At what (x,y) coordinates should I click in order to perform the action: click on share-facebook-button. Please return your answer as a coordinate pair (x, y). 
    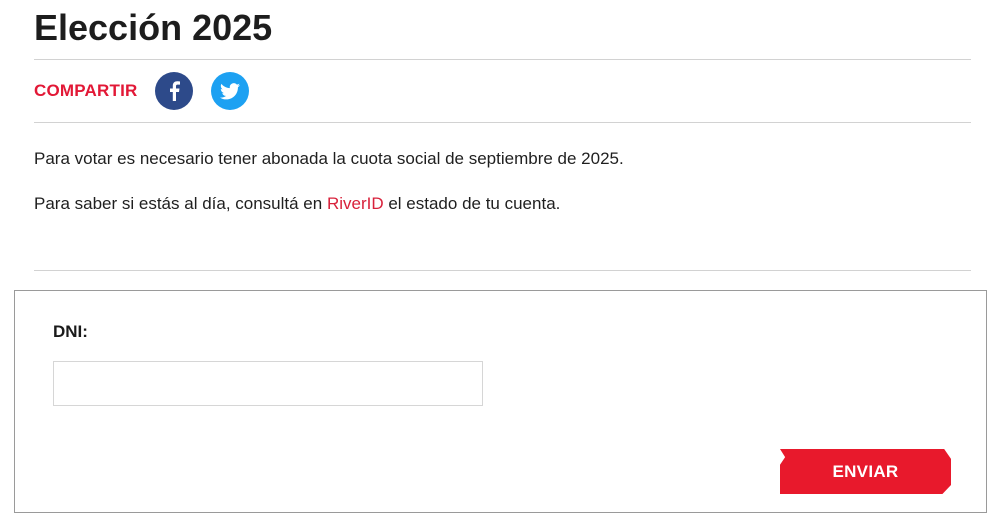
    Looking at the image, I should click on (174, 91).